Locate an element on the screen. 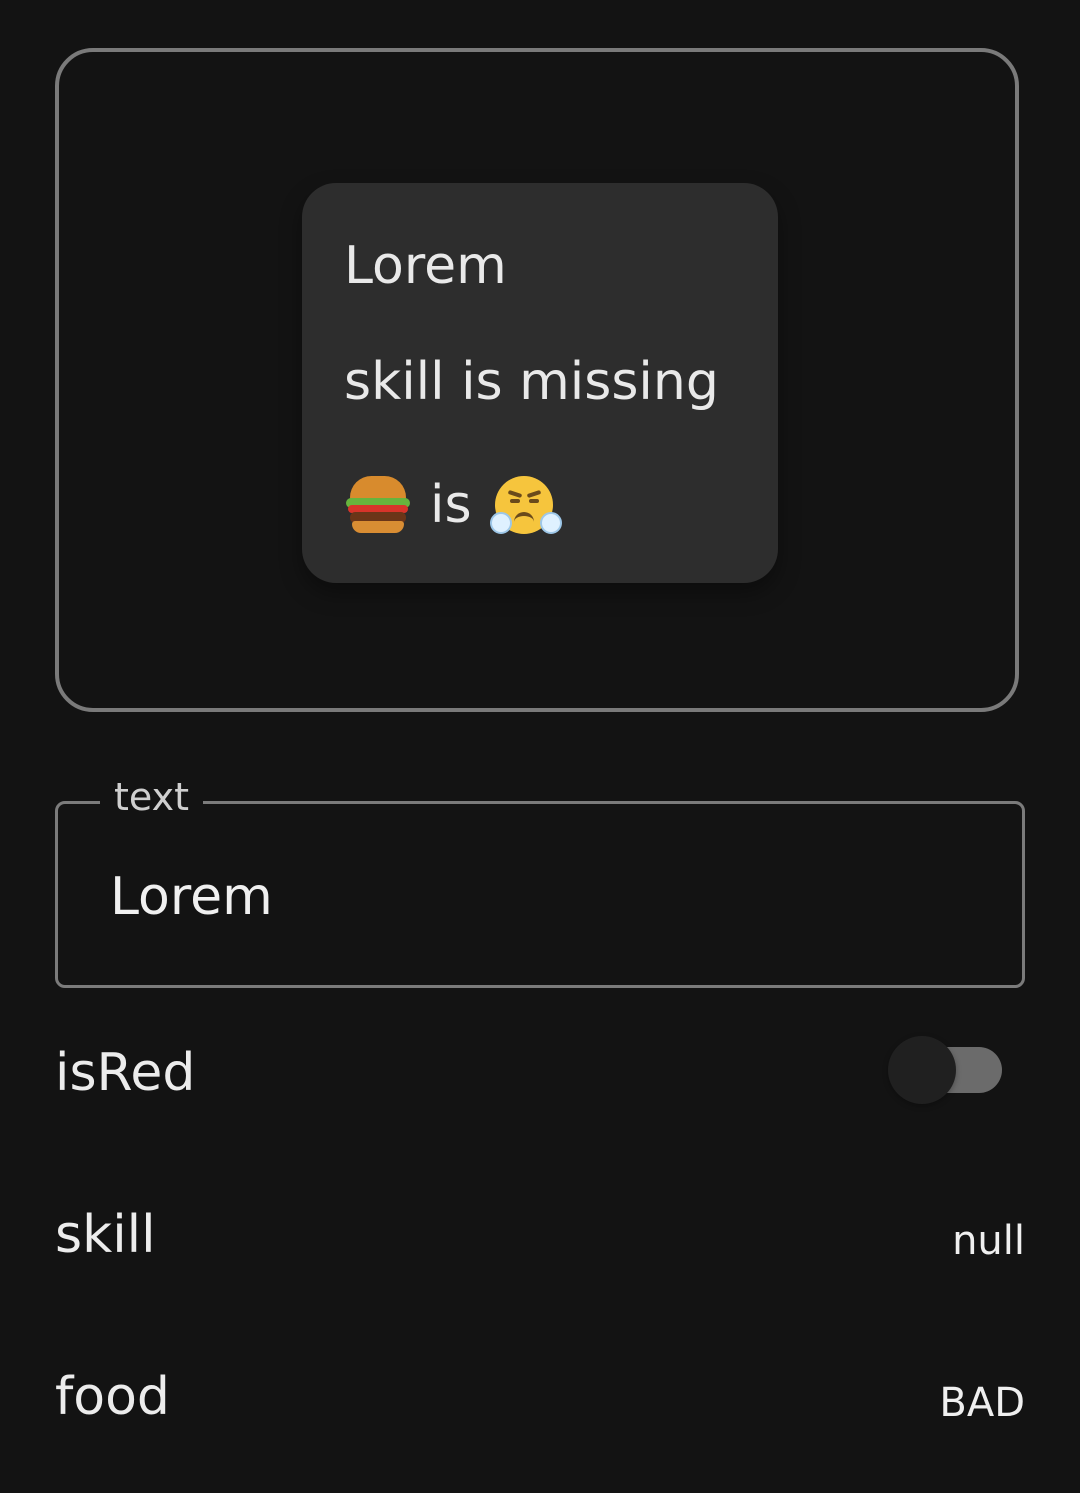 The height and width of the screenshot is (1493, 1080). text-input-field: text Lorem is located at coordinates (540, 883).